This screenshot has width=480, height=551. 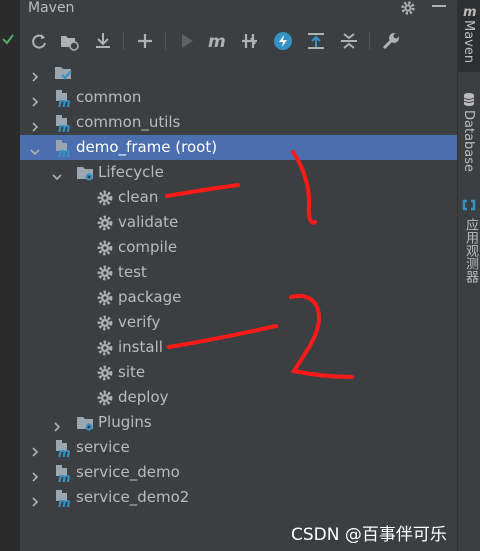 I want to click on tree-row-goal-verify: verify, so click(x=238, y=322).